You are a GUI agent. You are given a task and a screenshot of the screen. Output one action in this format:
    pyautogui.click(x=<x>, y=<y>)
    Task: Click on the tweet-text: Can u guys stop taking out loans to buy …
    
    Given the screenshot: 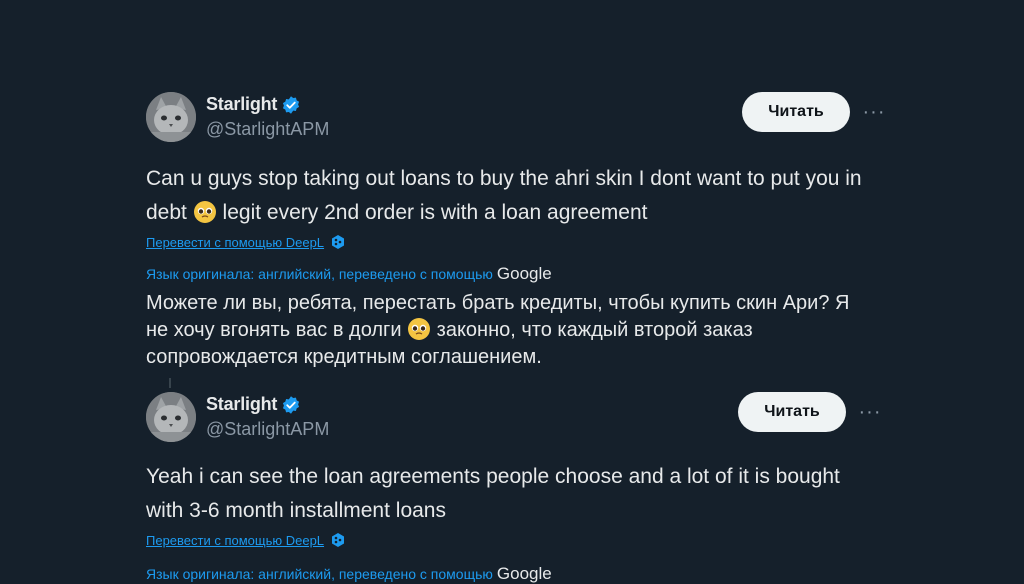 What is the action you would take?
    pyautogui.click(x=511, y=196)
    